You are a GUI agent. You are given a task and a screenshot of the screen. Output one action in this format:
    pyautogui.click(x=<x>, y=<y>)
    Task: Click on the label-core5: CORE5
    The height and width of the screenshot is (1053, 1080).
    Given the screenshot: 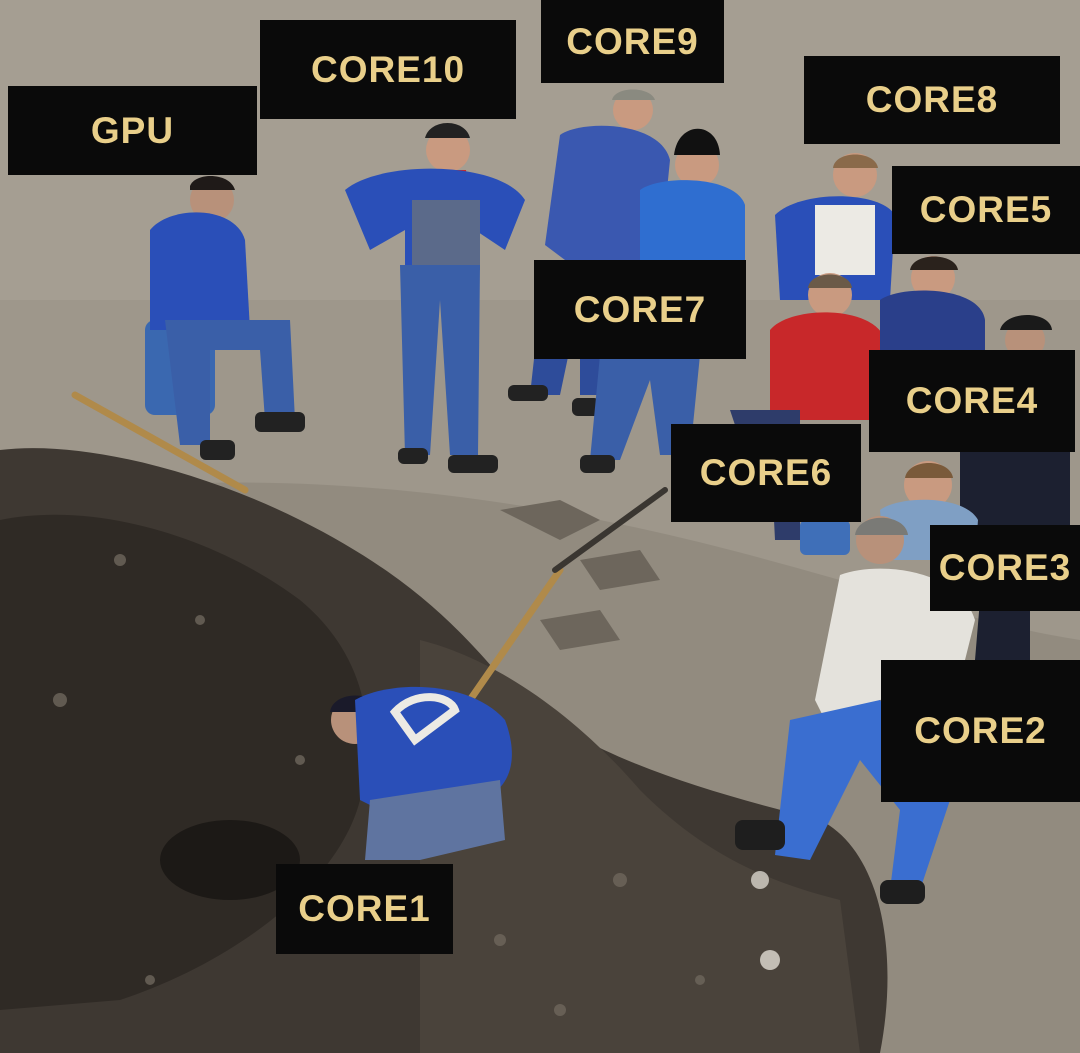 What is the action you would take?
    pyautogui.click(x=986, y=210)
    